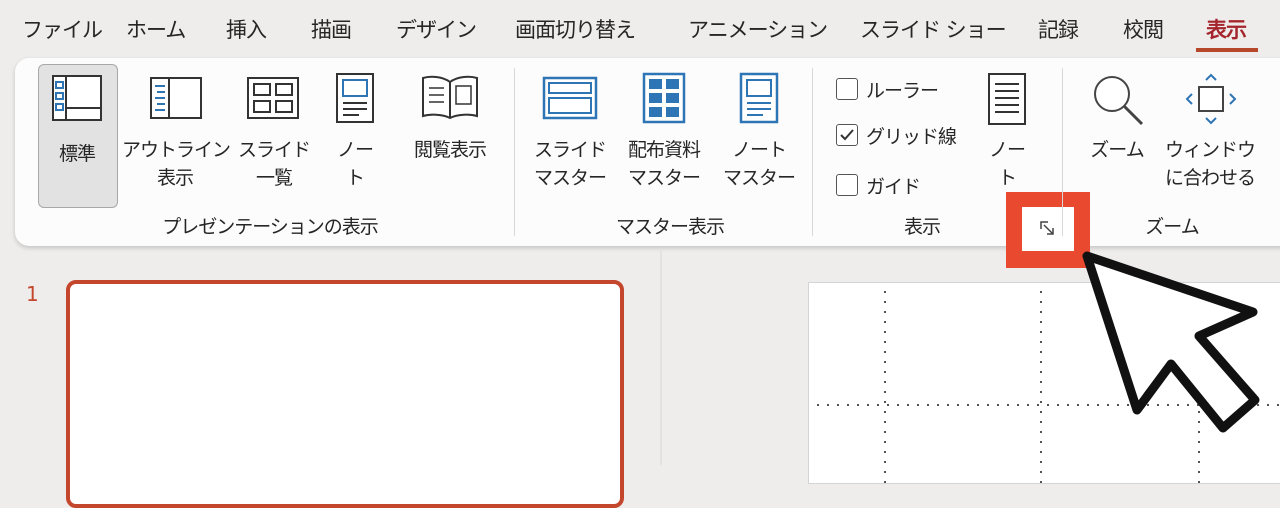 This screenshot has width=1280, height=508. What do you see at coordinates (274, 150) in the screenshot?
I see `slide-sorter-label-1: スライド` at bounding box center [274, 150].